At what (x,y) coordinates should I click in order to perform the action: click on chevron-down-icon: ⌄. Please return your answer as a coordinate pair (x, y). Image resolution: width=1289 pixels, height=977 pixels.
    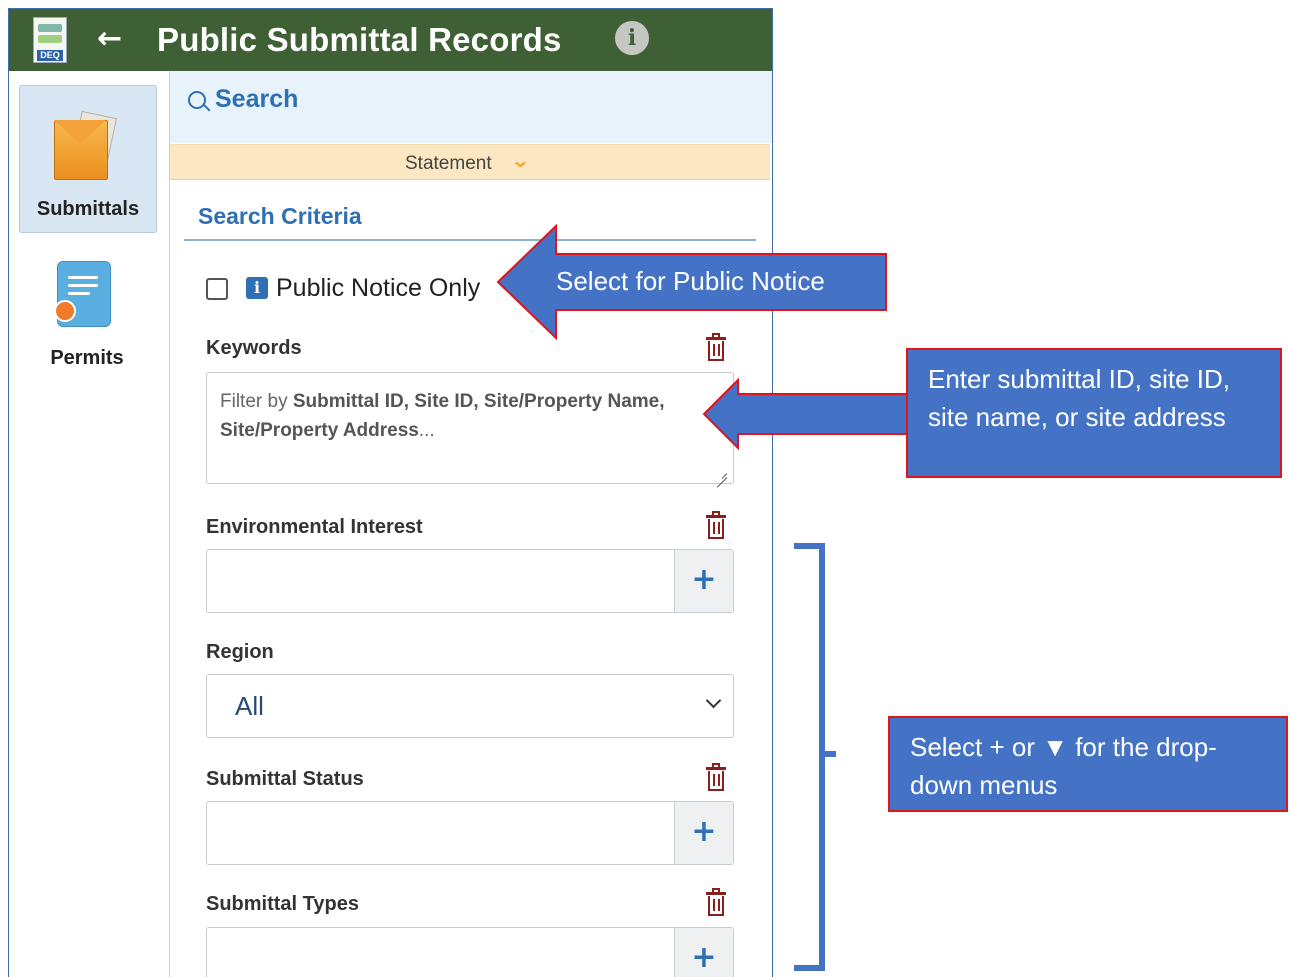
    Looking at the image, I should click on (520, 160).